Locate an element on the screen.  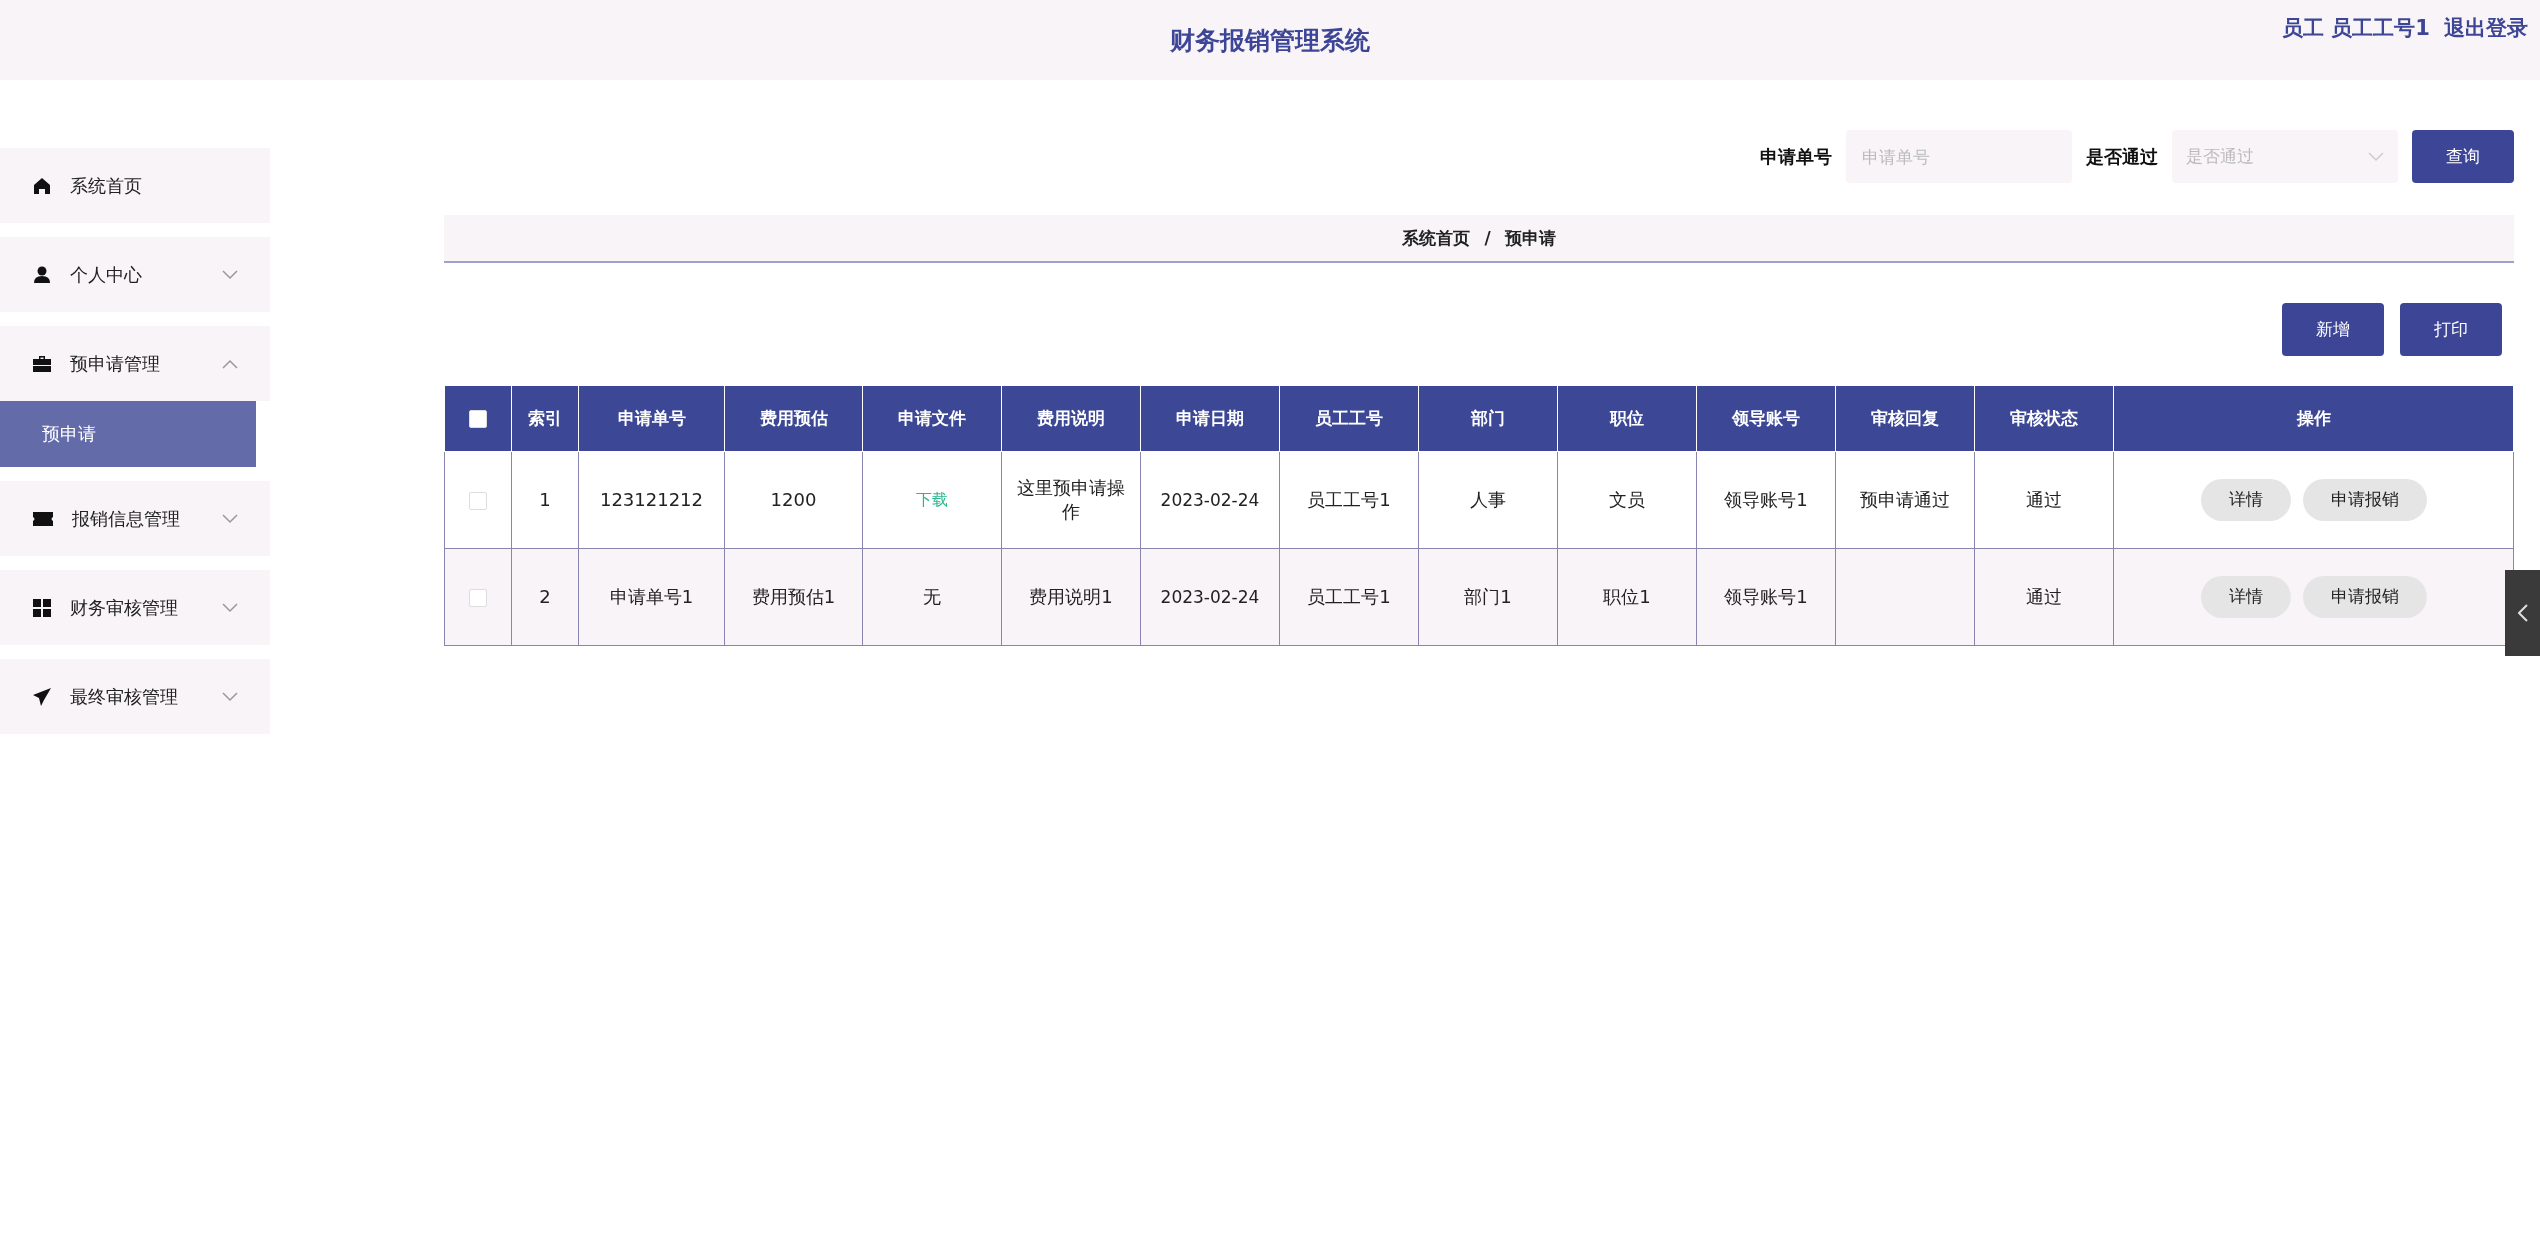
collapse-handle is located at coordinates (2522, 613).